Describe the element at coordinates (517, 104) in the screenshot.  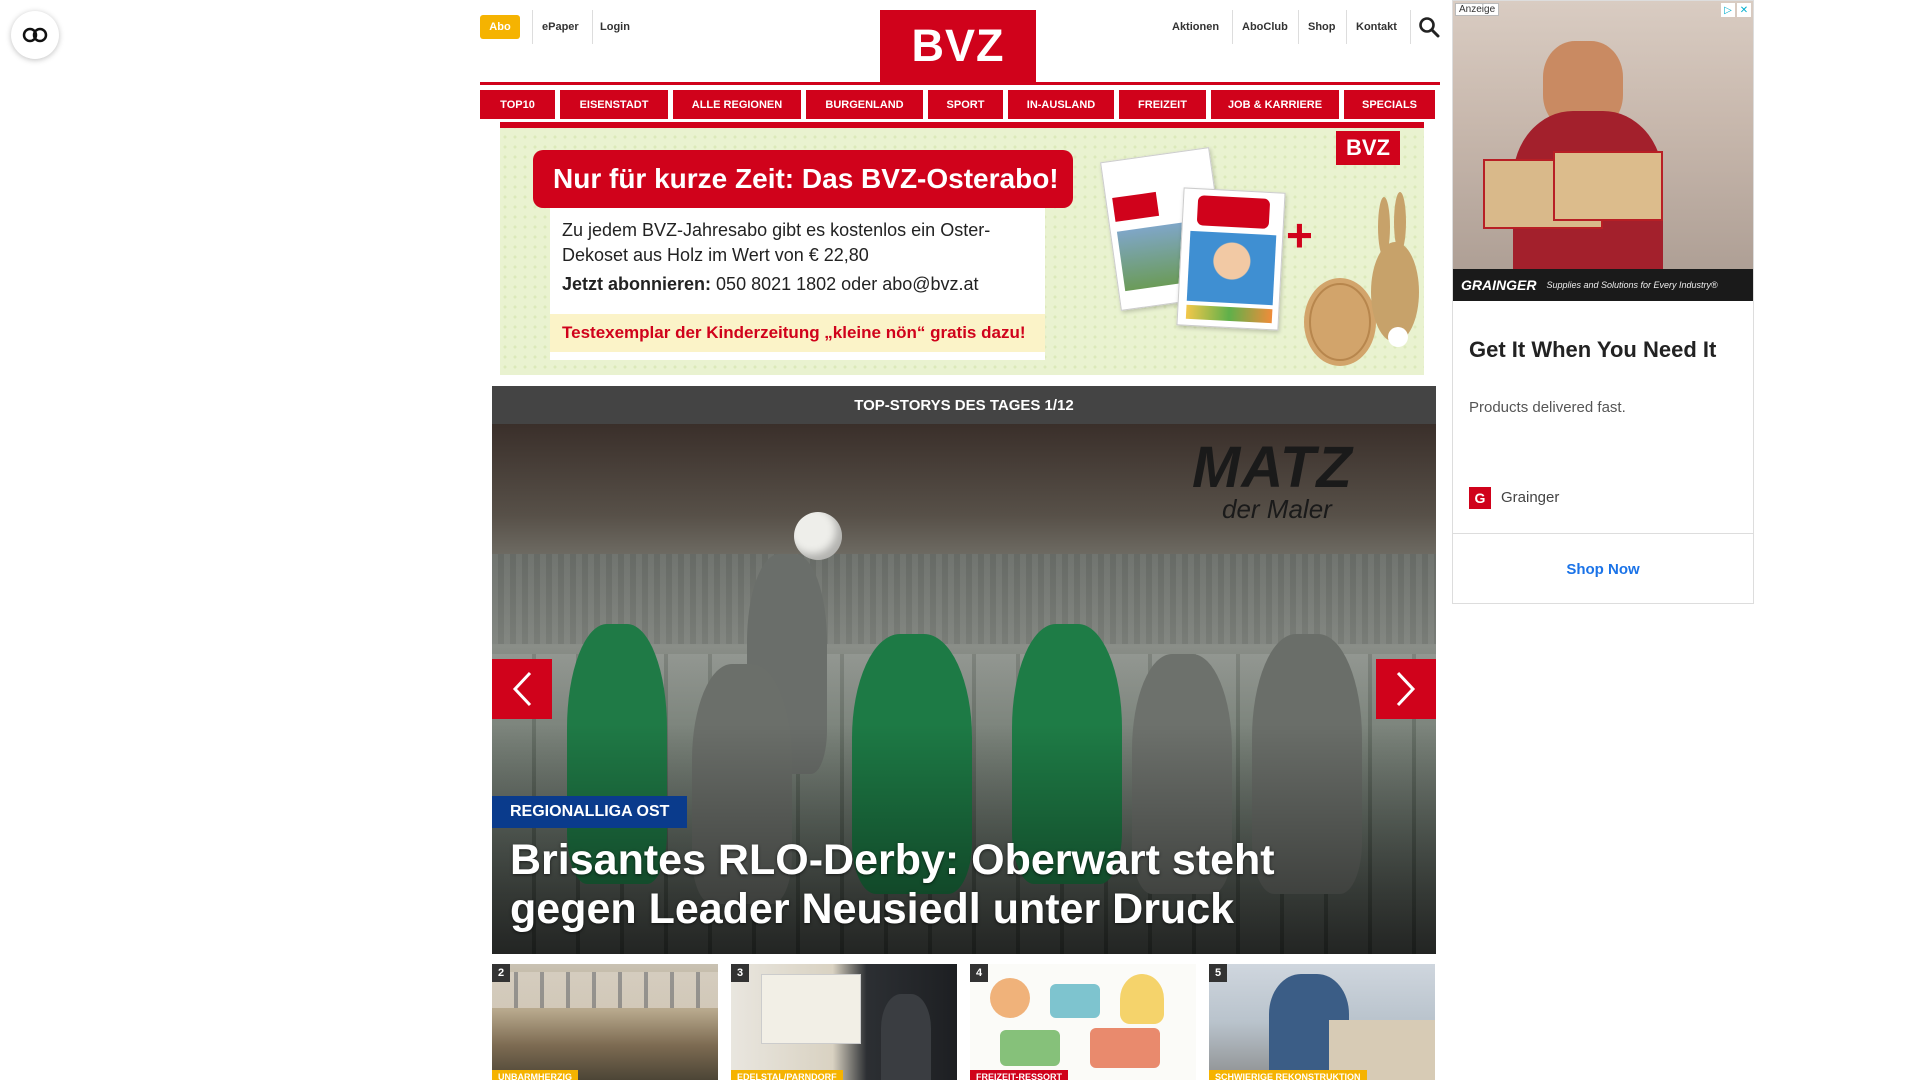
I see `nav-item-top10: TOP10` at that location.